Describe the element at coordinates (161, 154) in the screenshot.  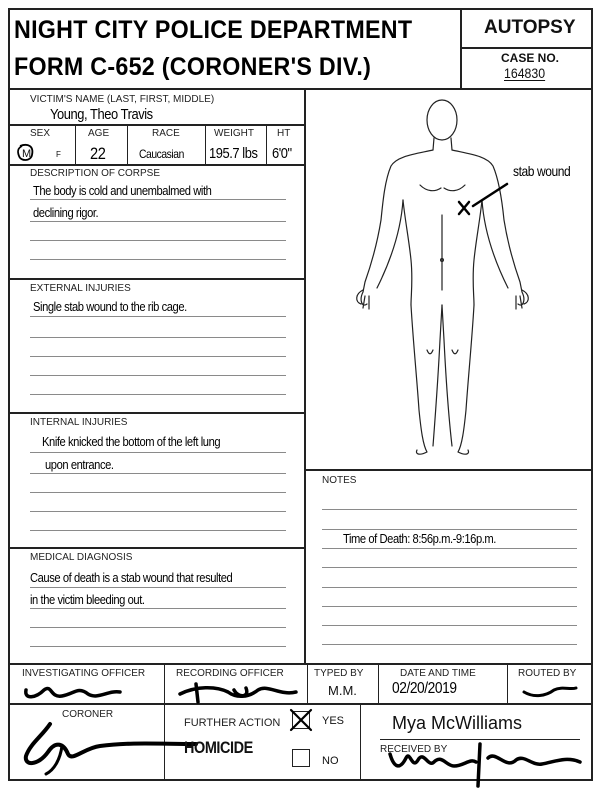
I see `race-value: Caucasian` at that location.